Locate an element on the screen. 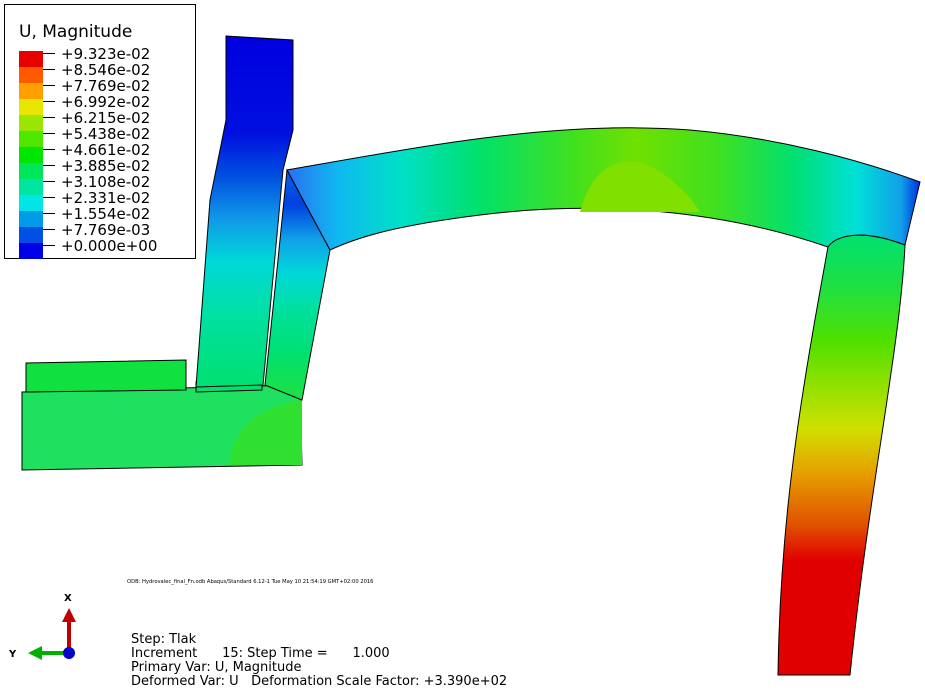  legend-label: +1.554e-02 is located at coordinates (106, 214).